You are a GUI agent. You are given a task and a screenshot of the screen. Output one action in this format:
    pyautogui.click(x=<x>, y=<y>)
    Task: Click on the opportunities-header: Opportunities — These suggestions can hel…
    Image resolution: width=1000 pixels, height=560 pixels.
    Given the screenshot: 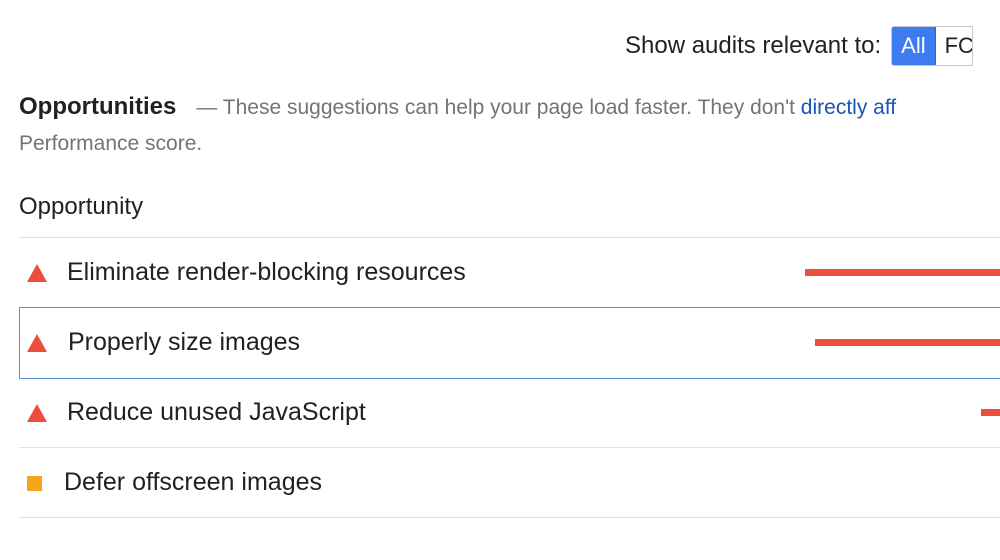 What is the action you would take?
    pyautogui.click(x=509, y=107)
    